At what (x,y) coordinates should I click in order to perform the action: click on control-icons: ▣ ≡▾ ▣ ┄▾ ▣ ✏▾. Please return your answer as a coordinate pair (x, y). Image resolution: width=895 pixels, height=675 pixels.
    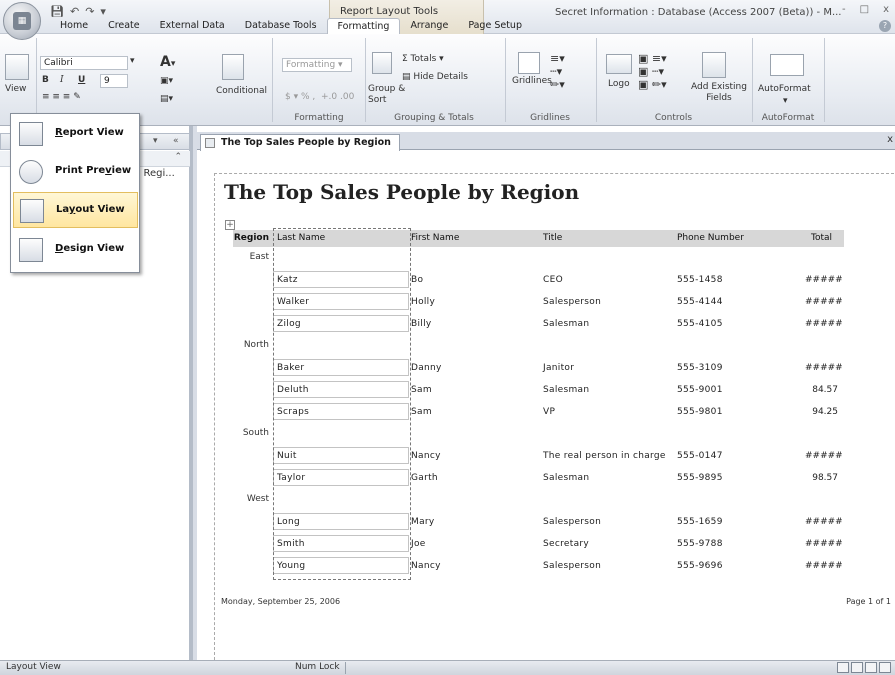
    Looking at the image, I should click on (652, 71).